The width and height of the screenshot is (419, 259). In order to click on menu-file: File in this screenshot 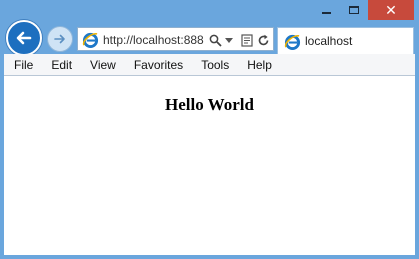, I will do `click(23, 65)`.